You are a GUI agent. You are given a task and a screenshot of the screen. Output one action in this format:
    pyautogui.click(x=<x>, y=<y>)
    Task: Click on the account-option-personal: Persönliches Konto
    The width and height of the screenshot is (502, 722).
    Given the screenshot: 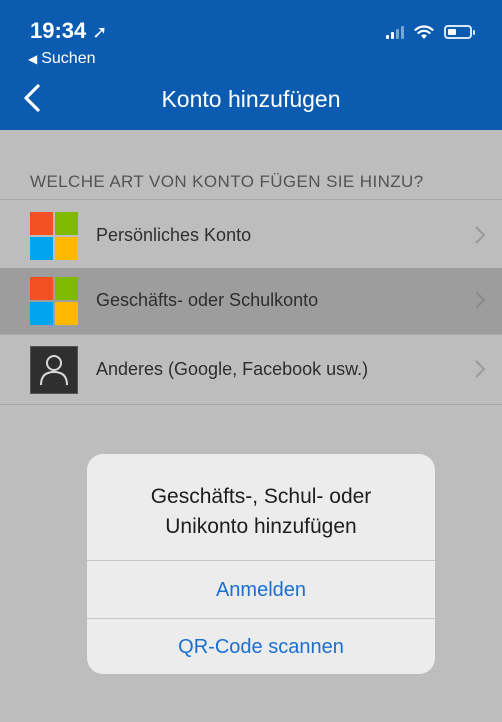 What is the action you would take?
    pyautogui.click(x=251, y=236)
    